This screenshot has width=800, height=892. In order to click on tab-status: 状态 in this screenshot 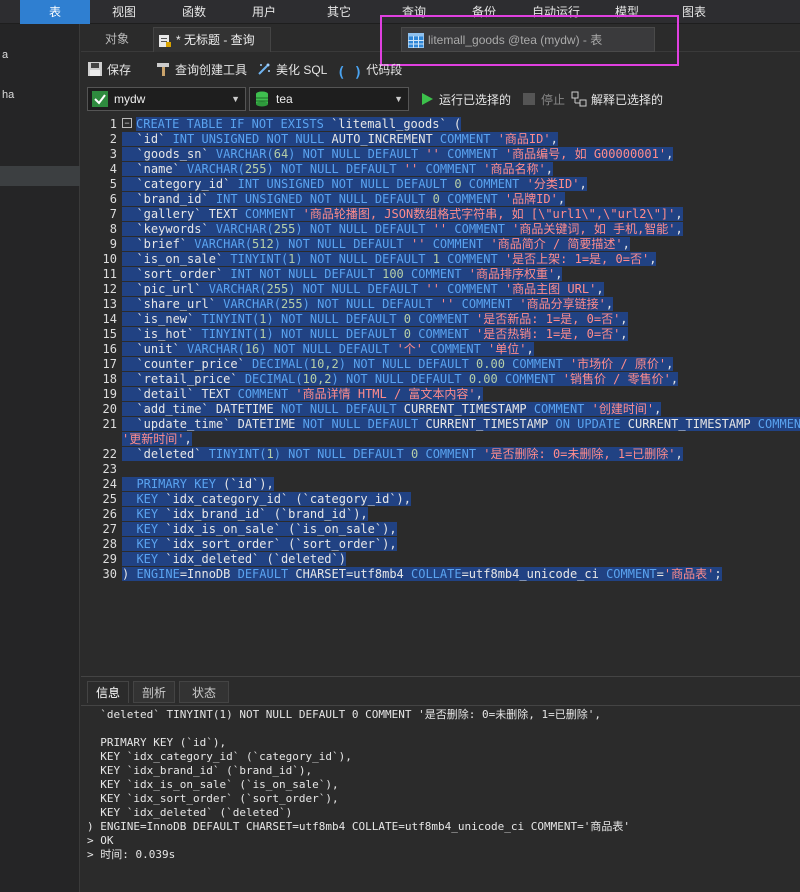, I will do `click(204, 692)`.